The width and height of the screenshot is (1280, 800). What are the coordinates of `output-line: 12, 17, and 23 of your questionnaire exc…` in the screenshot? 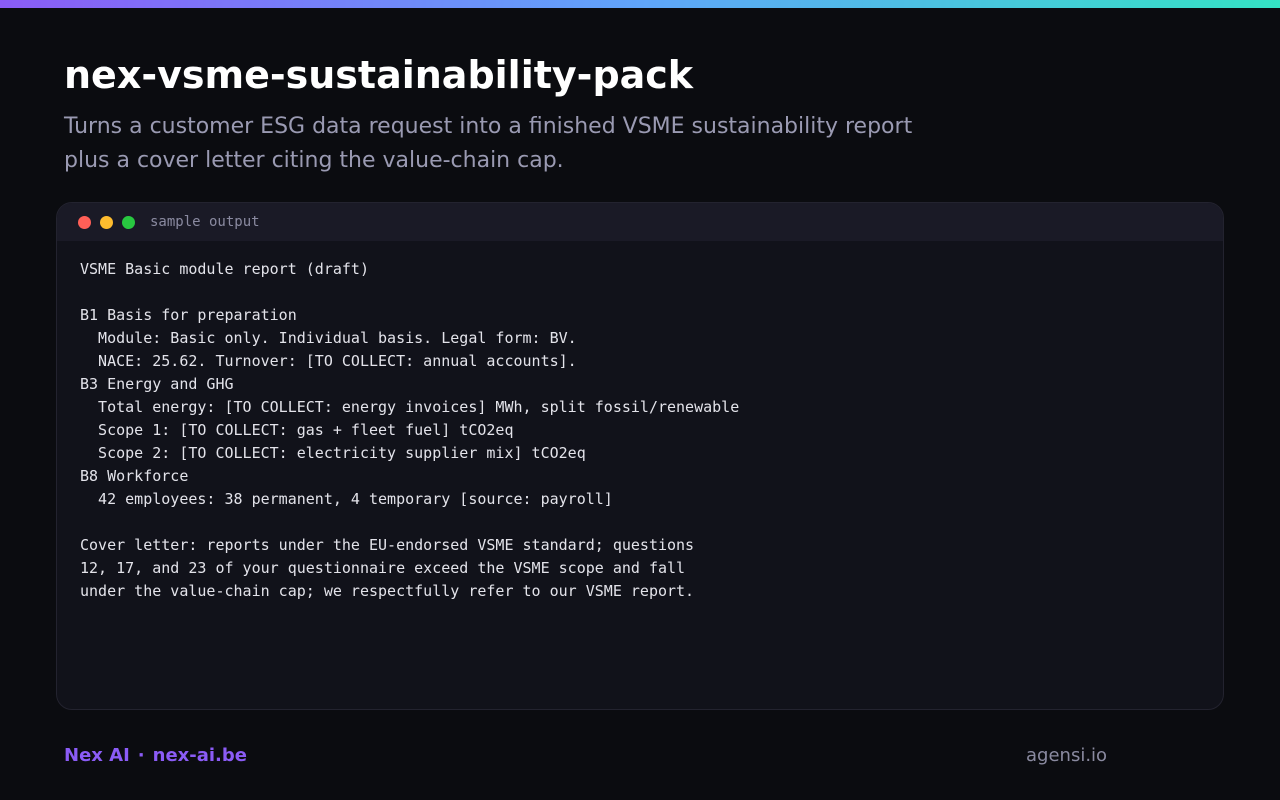 It's located at (383, 568).